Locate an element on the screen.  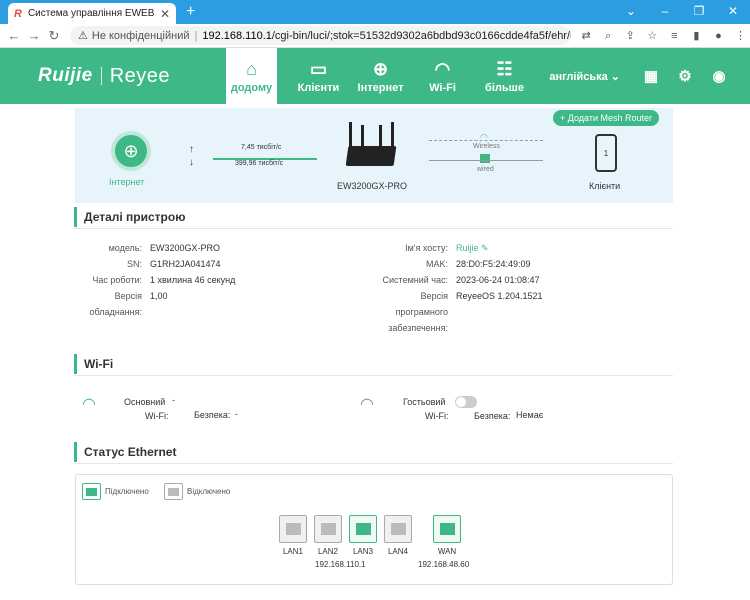
browser-tab: R Система управління EWEB ✕ is located at coordinates (92, 13).